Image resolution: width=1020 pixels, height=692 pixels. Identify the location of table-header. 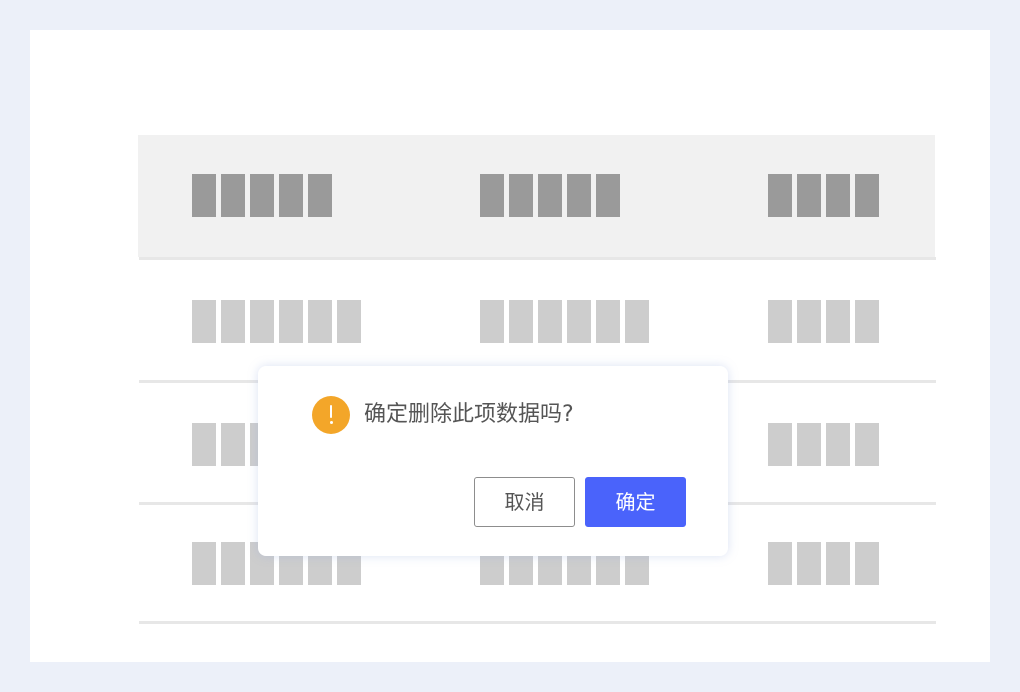
(536, 196).